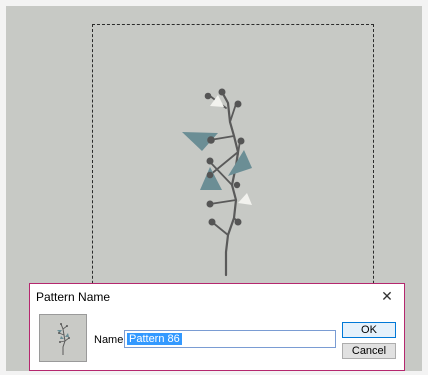 The width and height of the screenshot is (428, 375). What do you see at coordinates (240, 163) in the screenshot?
I see `leaf-right-mid` at bounding box center [240, 163].